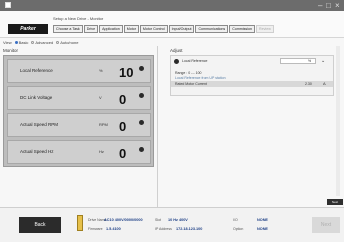 Image resolution: width=344 pixels, height=242 pixels. Describe the element at coordinates (172, 5) in the screenshot. I see `title-bar: – □ ×` at that location.